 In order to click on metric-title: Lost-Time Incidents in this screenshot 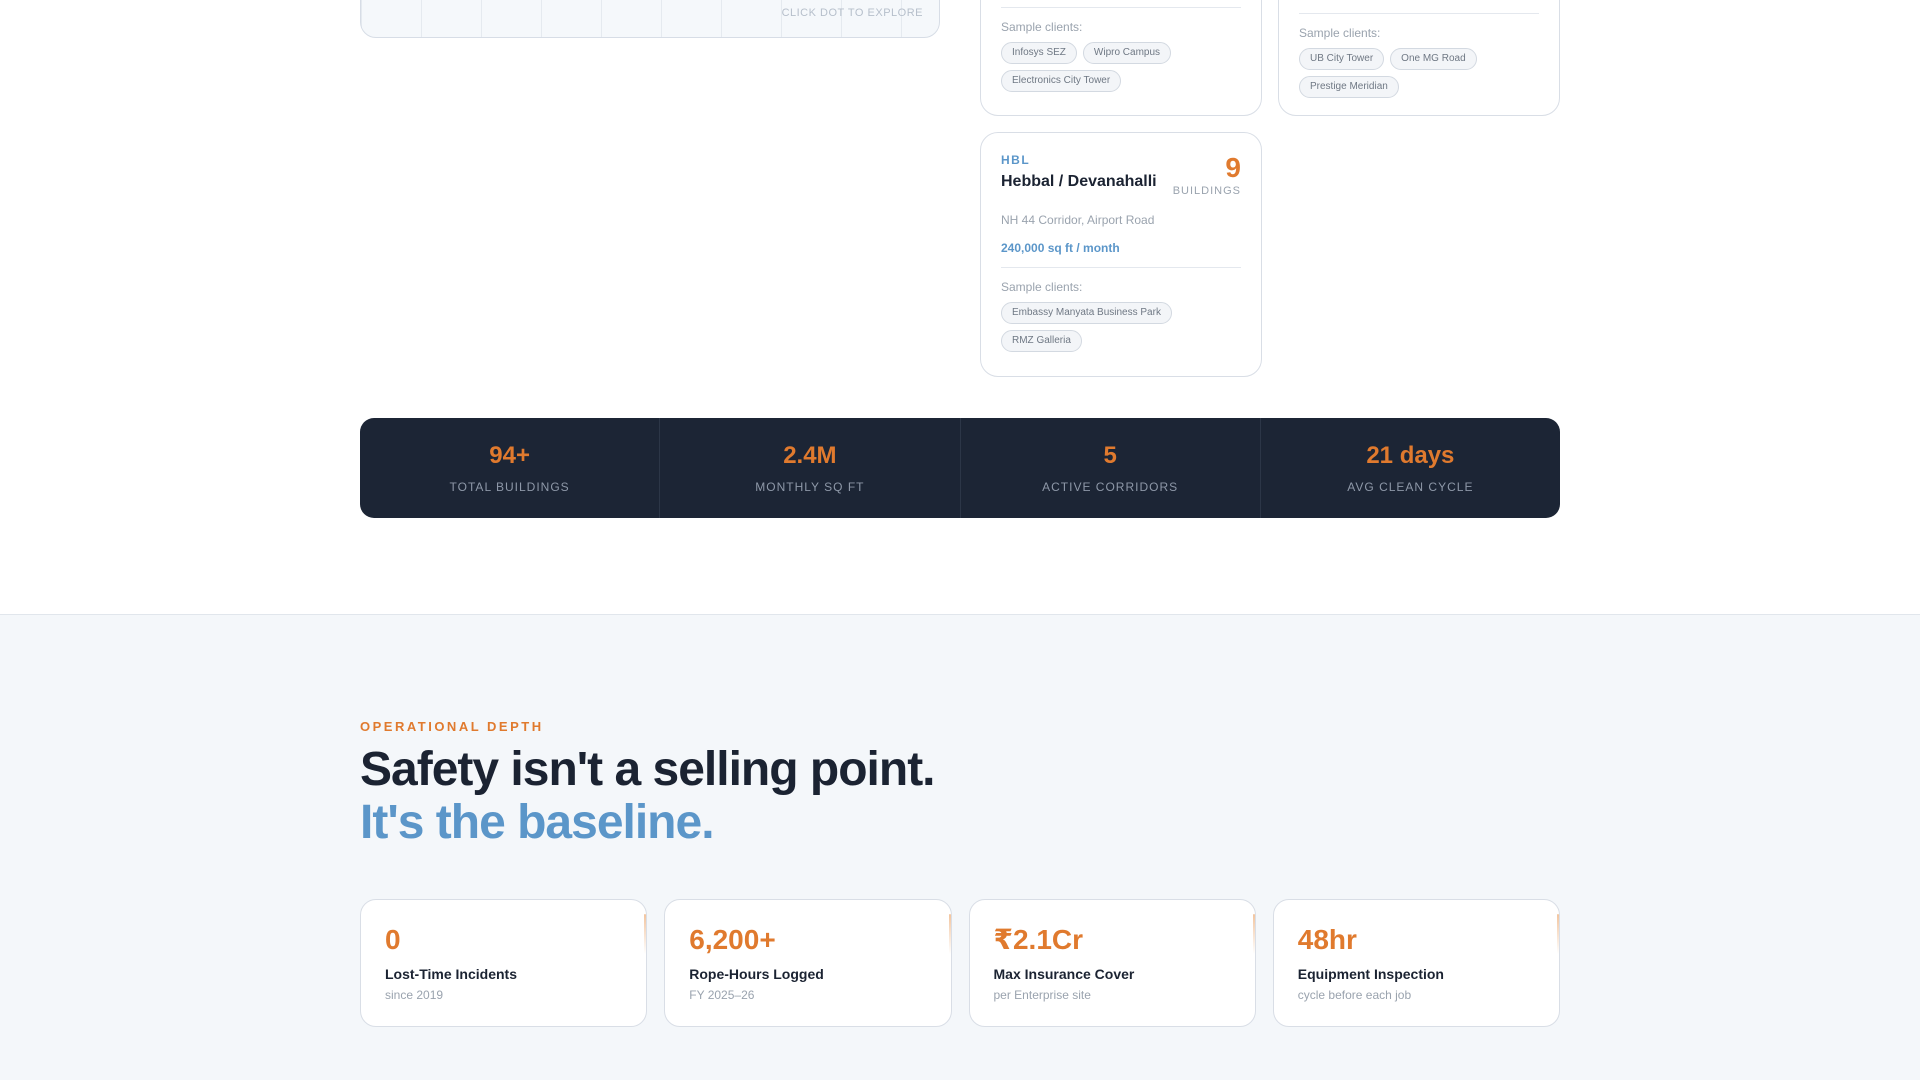, I will do `click(451, 974)`.